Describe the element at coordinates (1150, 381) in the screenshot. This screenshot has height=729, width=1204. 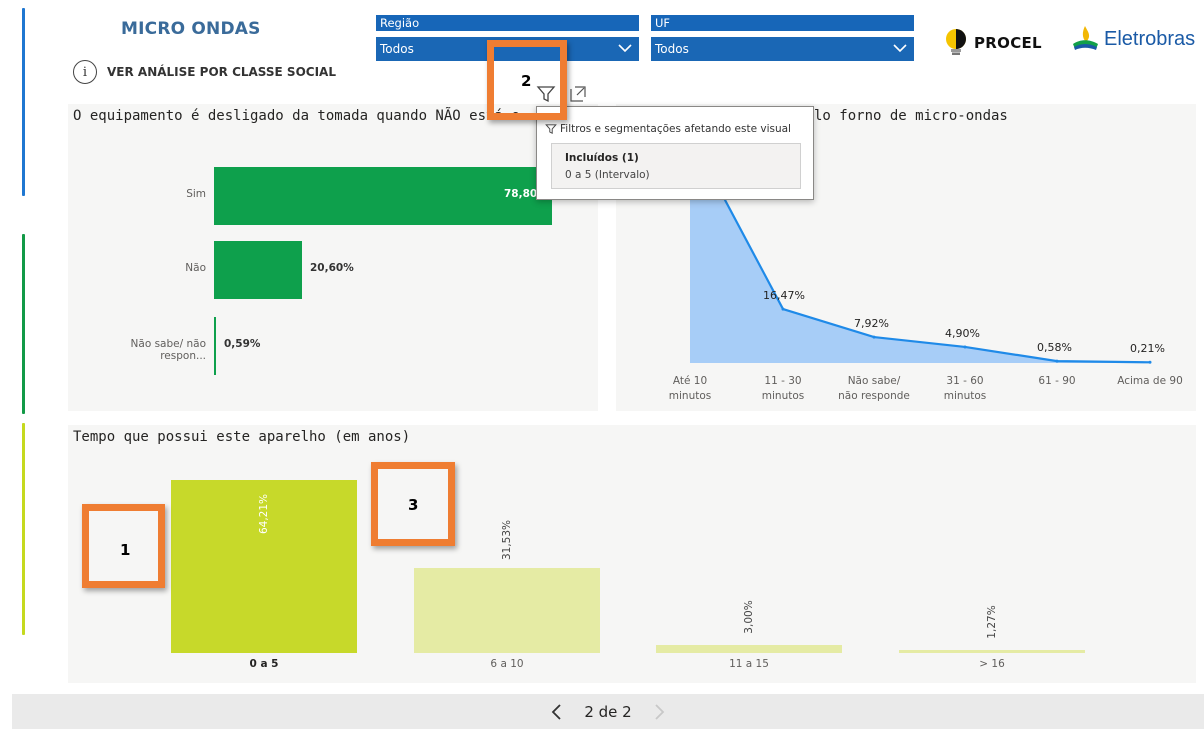
I see `usage-x-tick: Acima de 90` at that location.